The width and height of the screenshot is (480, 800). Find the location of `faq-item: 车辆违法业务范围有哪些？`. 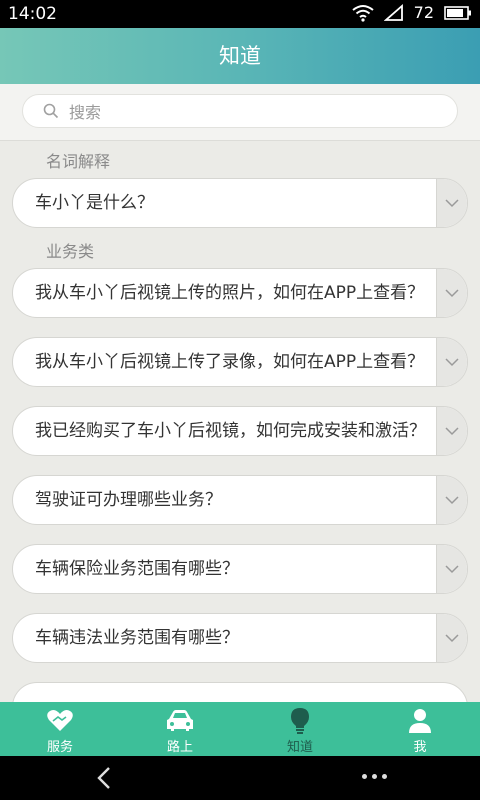

faq-item: 车辆违法业务范围有哪些？ is located at coordinates (240, 638).